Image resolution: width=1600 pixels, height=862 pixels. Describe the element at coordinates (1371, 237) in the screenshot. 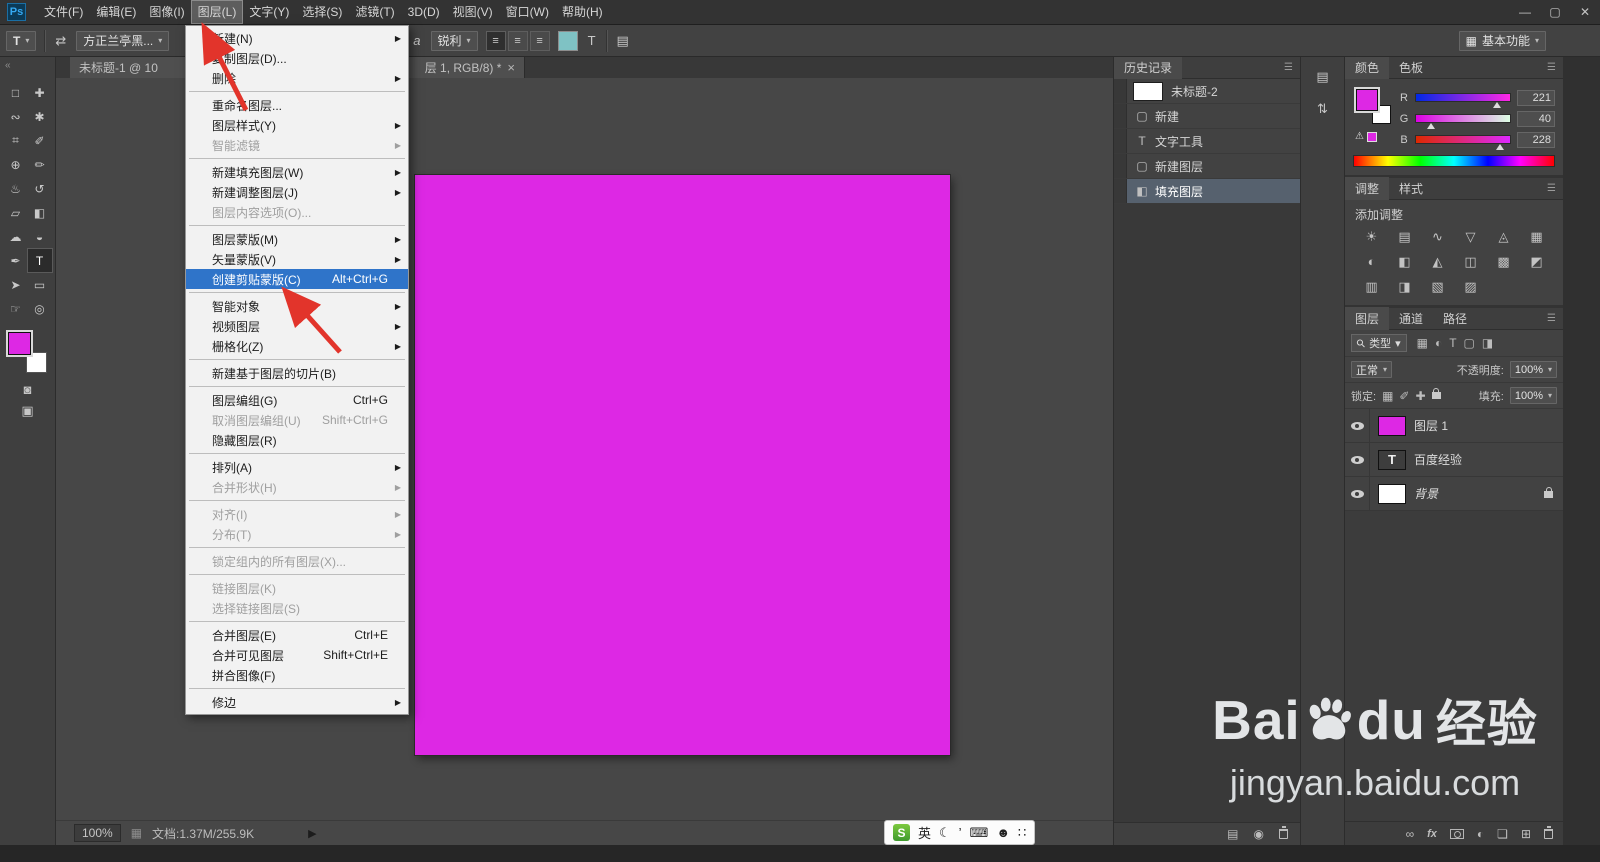

I see `adjustment-icon: ☀` at that location.